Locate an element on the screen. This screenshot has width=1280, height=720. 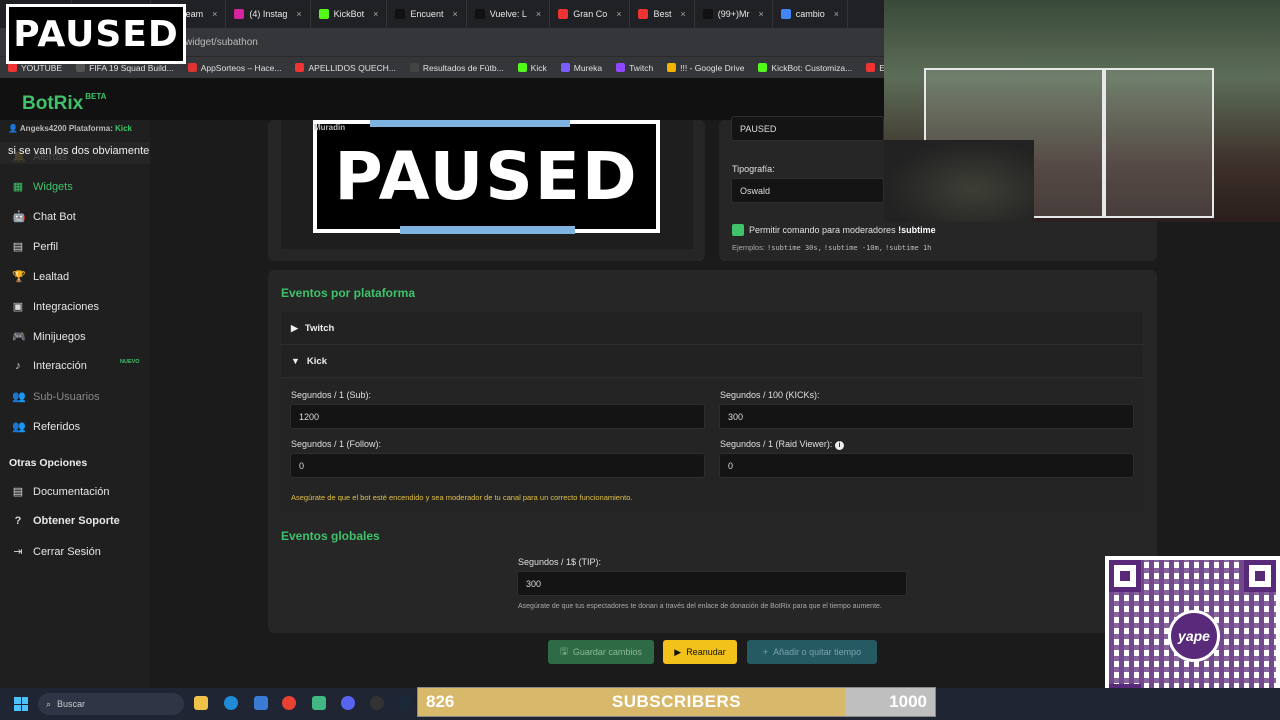
follow-seconds-input: 0 is located at coordinates (497, 465).